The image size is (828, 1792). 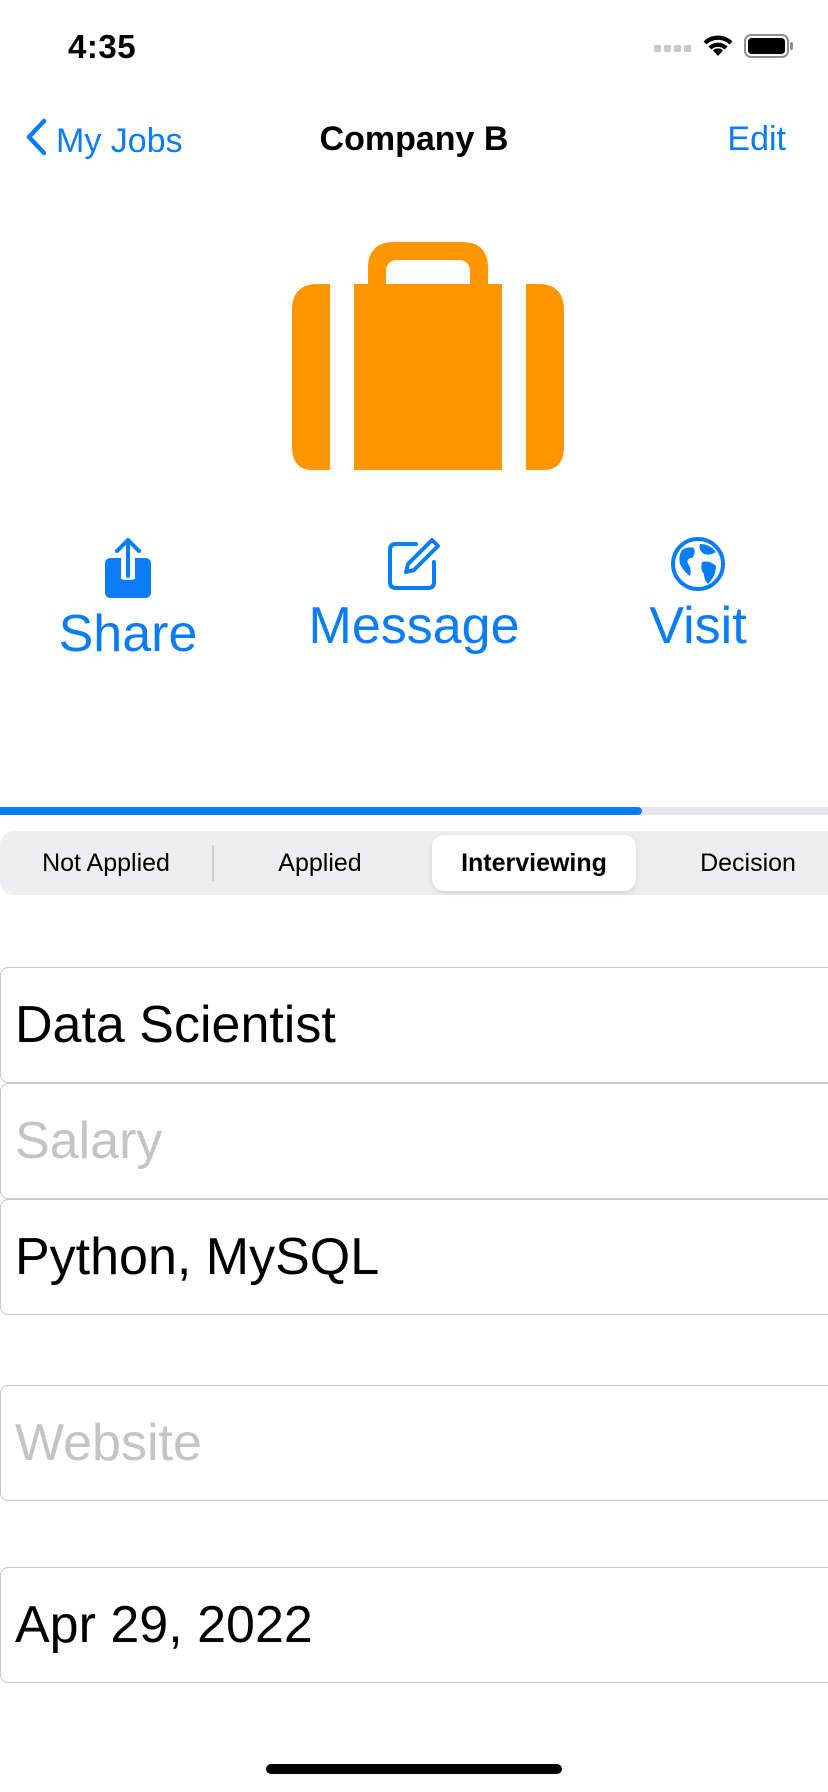 What do you see at coordinates (414, 1625) in the screenshot?
I see `date-field: Apr 29, 2022` at bounding box center [414, 1625].